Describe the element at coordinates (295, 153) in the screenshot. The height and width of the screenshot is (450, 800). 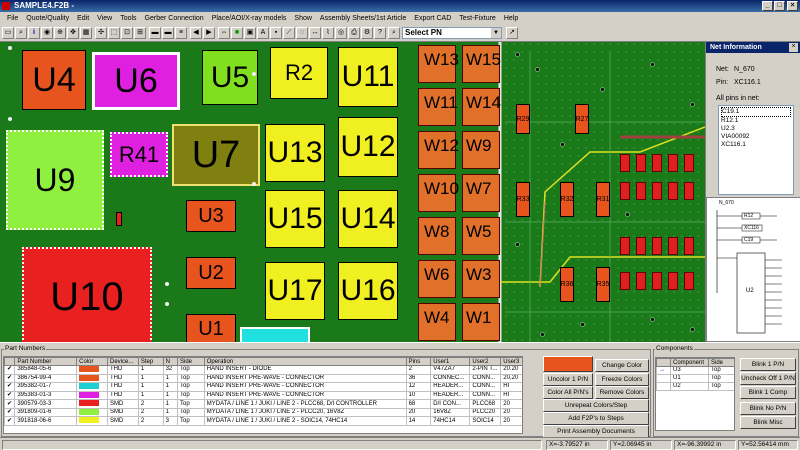
I see `component-u13: U13` at that location.